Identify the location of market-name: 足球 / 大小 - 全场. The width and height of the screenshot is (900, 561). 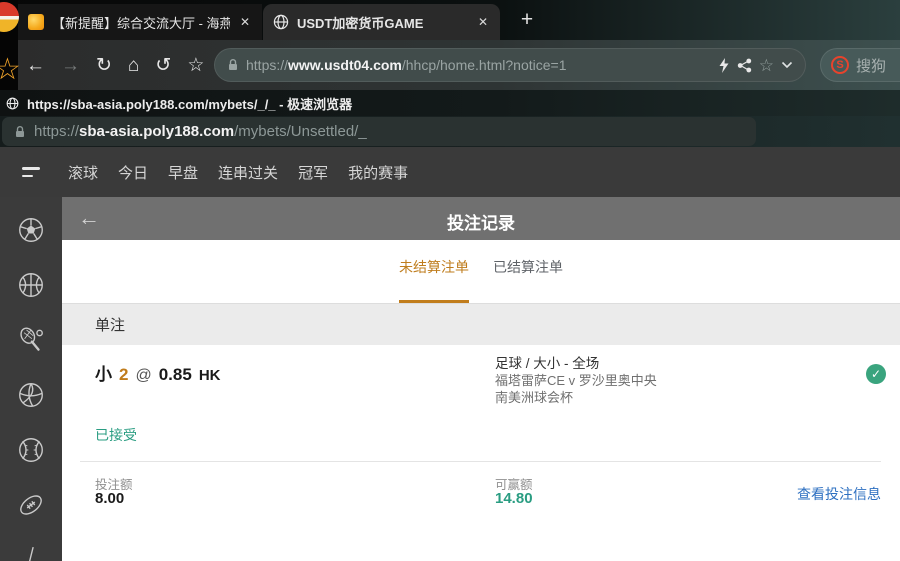
(547, 363).